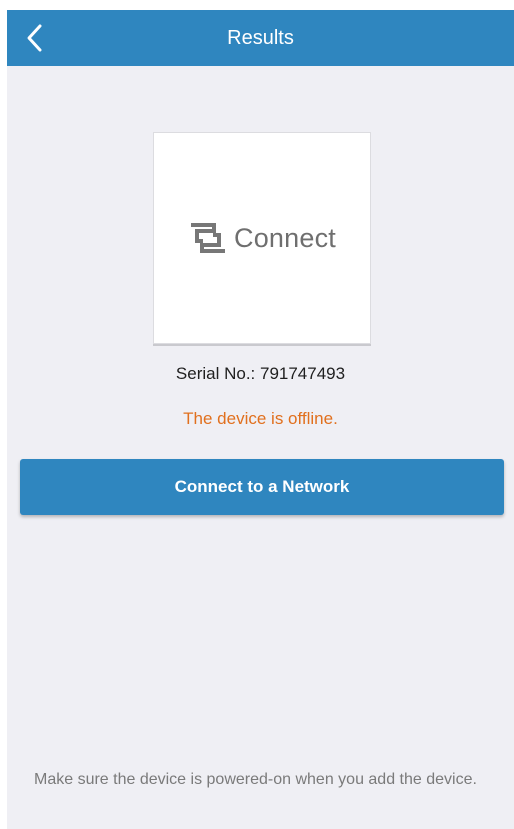 Image resolution: width=514 pixels, height=829 pixels. What do you see at coordinates (262, 487) in the screenshot?
I see `connect-to-network-button: Connect to a Network` at bounding box center [262, 487].